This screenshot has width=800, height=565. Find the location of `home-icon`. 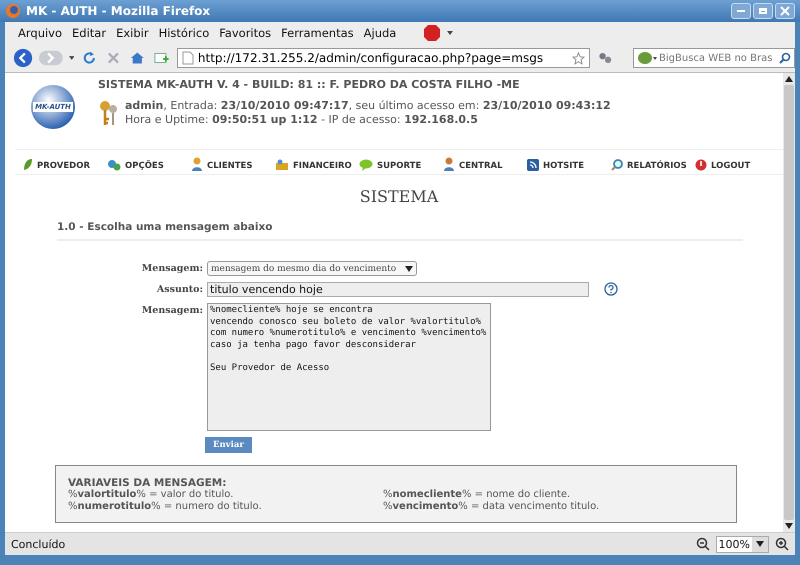

home-icon is located at coordinates (137, 58).